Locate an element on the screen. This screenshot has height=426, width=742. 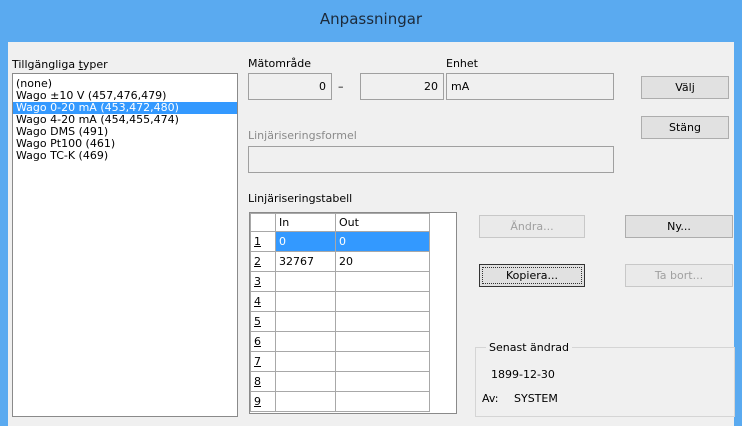
row-number: 4 is located at coordinates (263, 301).